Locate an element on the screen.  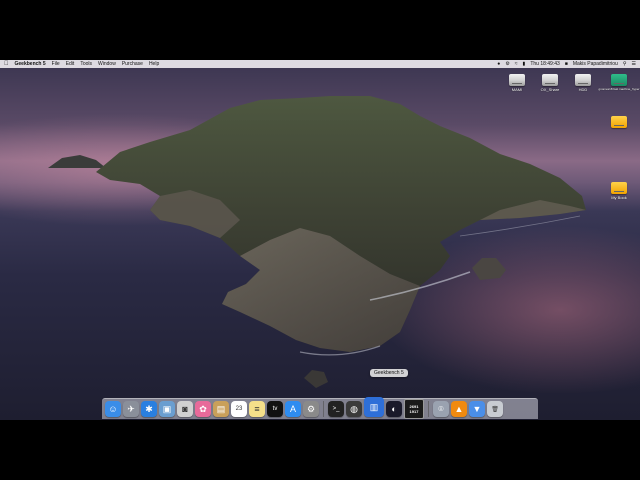
calendar-icon: 23 is located at coordinates (239, 409).